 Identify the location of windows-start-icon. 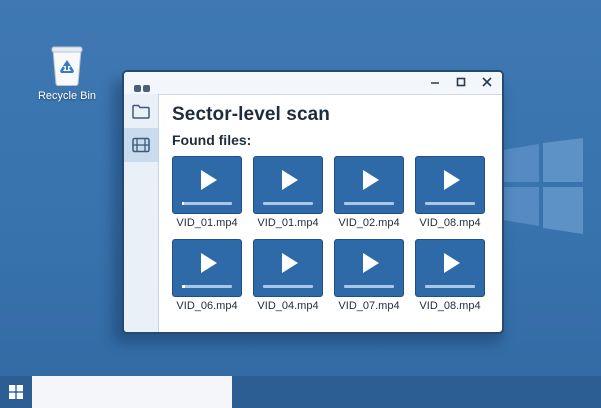
(16, 392).